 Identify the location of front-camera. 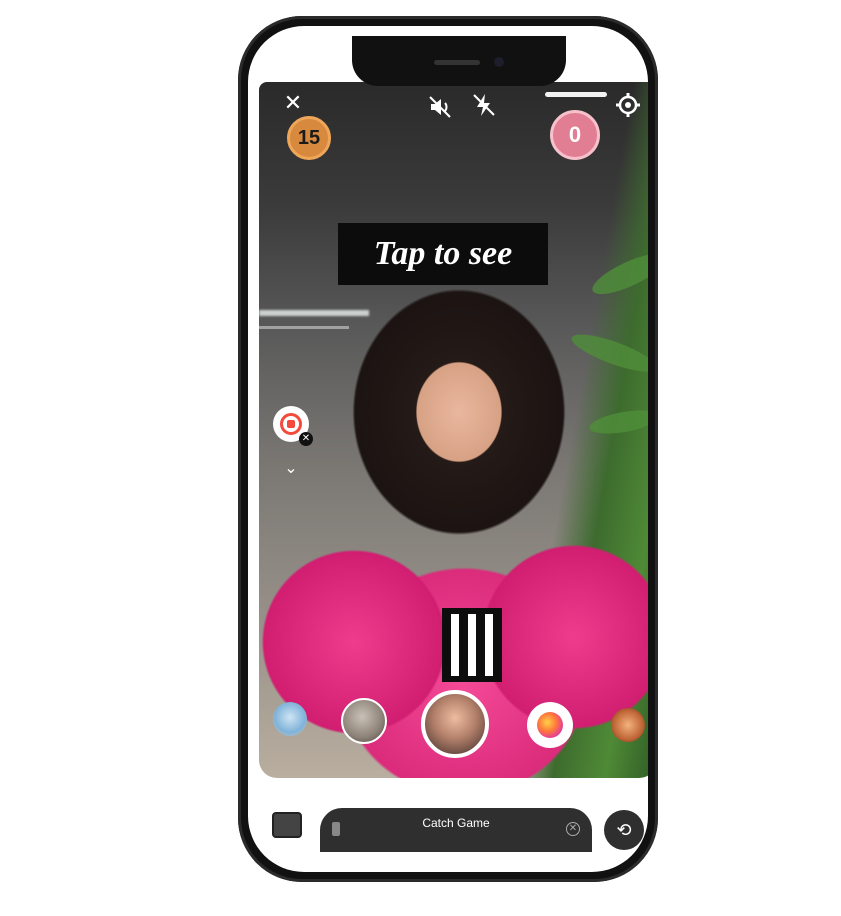
(499, 62).